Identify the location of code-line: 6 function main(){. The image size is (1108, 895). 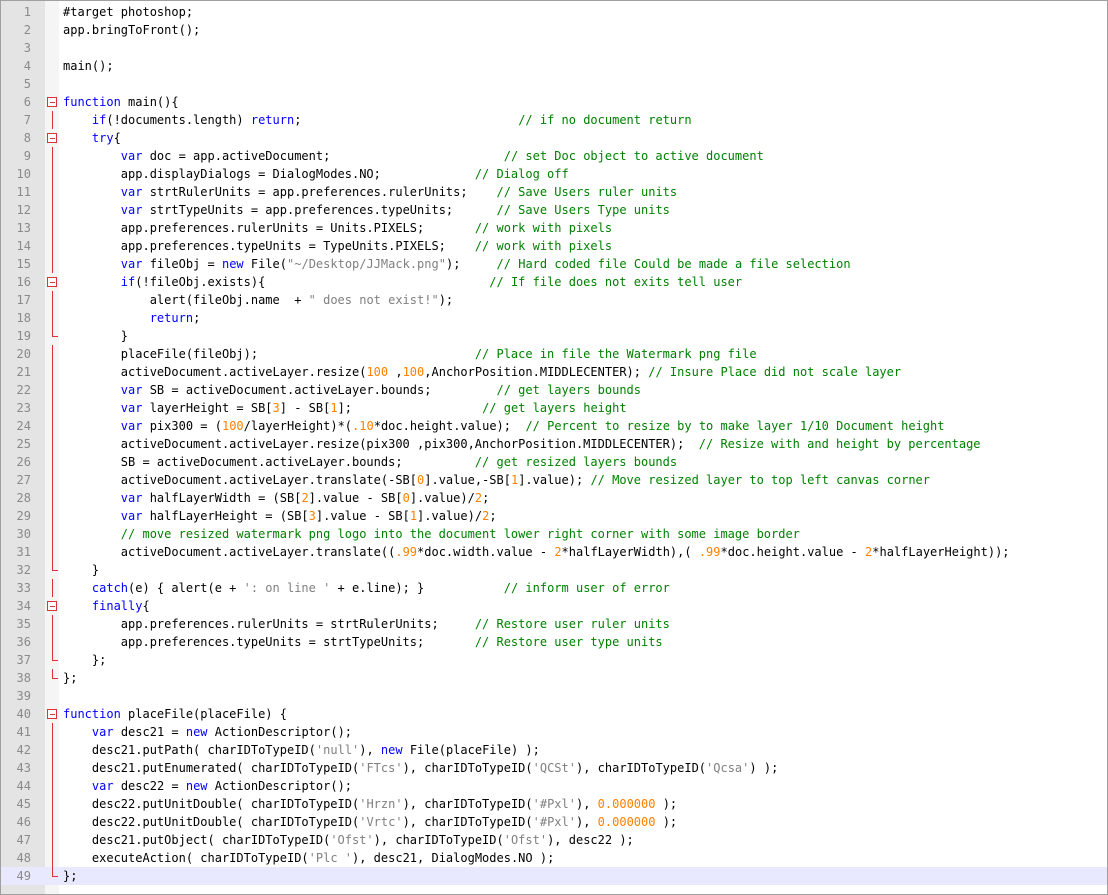
(554, 102).